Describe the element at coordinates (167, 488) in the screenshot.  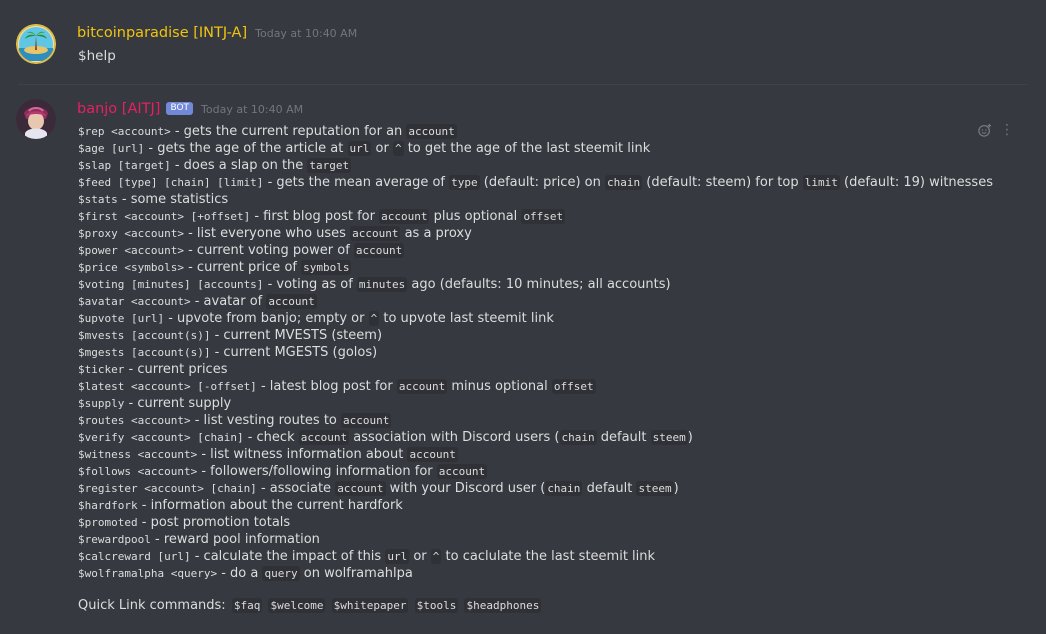
I see `command-name: $register <account> [chain]` at that location.